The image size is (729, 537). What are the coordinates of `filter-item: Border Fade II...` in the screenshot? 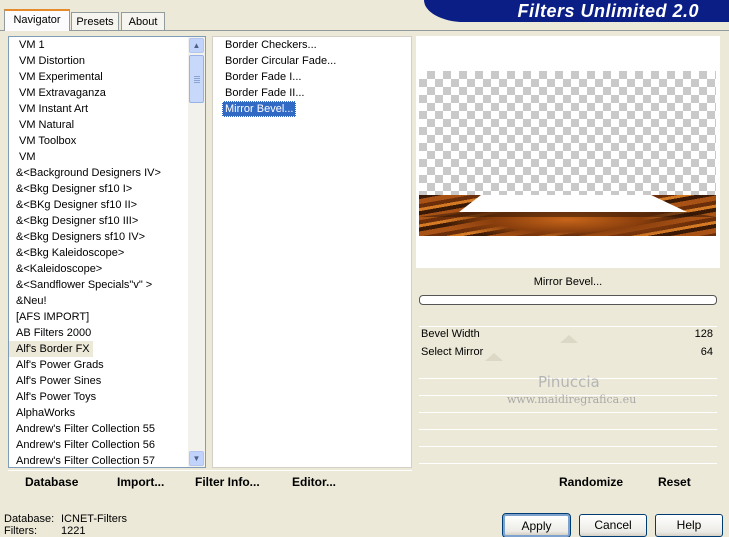 It's located at (264, 93).